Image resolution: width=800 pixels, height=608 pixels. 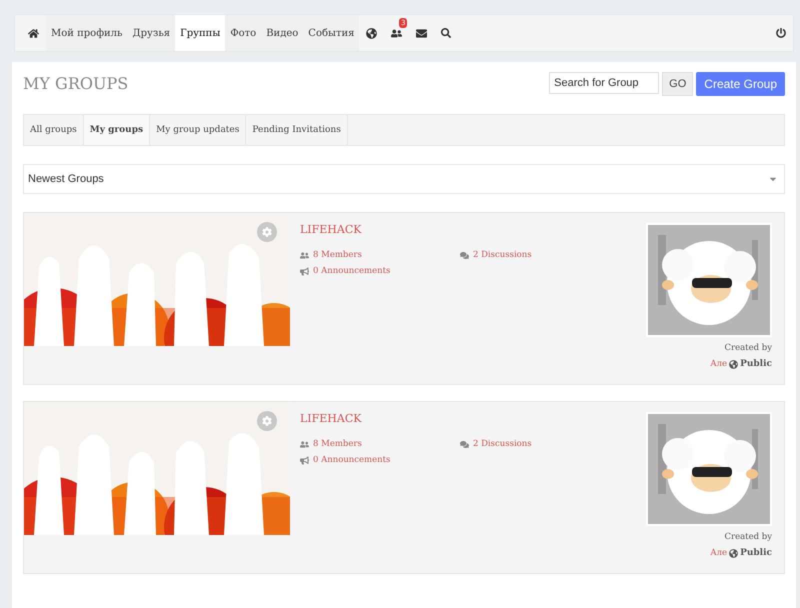 What do you see at coordinates (282, 33) in the screenshot?
I see `nav-item: Видео` at bounding box center [282, 33].